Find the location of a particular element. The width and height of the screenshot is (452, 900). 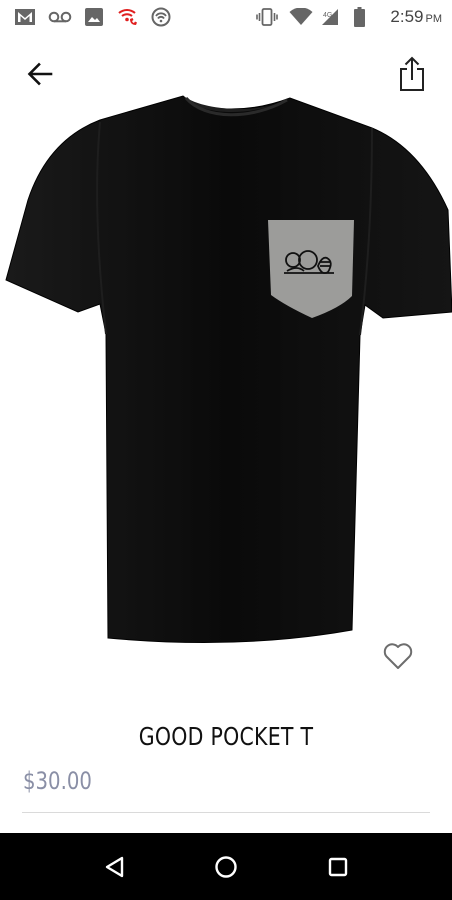

share-icon is located at coordinates (412, 73).